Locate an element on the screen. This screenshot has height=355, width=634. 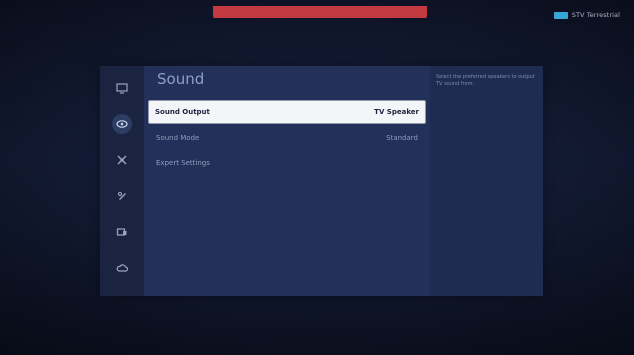
broadcasting-icon-glyph is located at coordinates (122, 160).